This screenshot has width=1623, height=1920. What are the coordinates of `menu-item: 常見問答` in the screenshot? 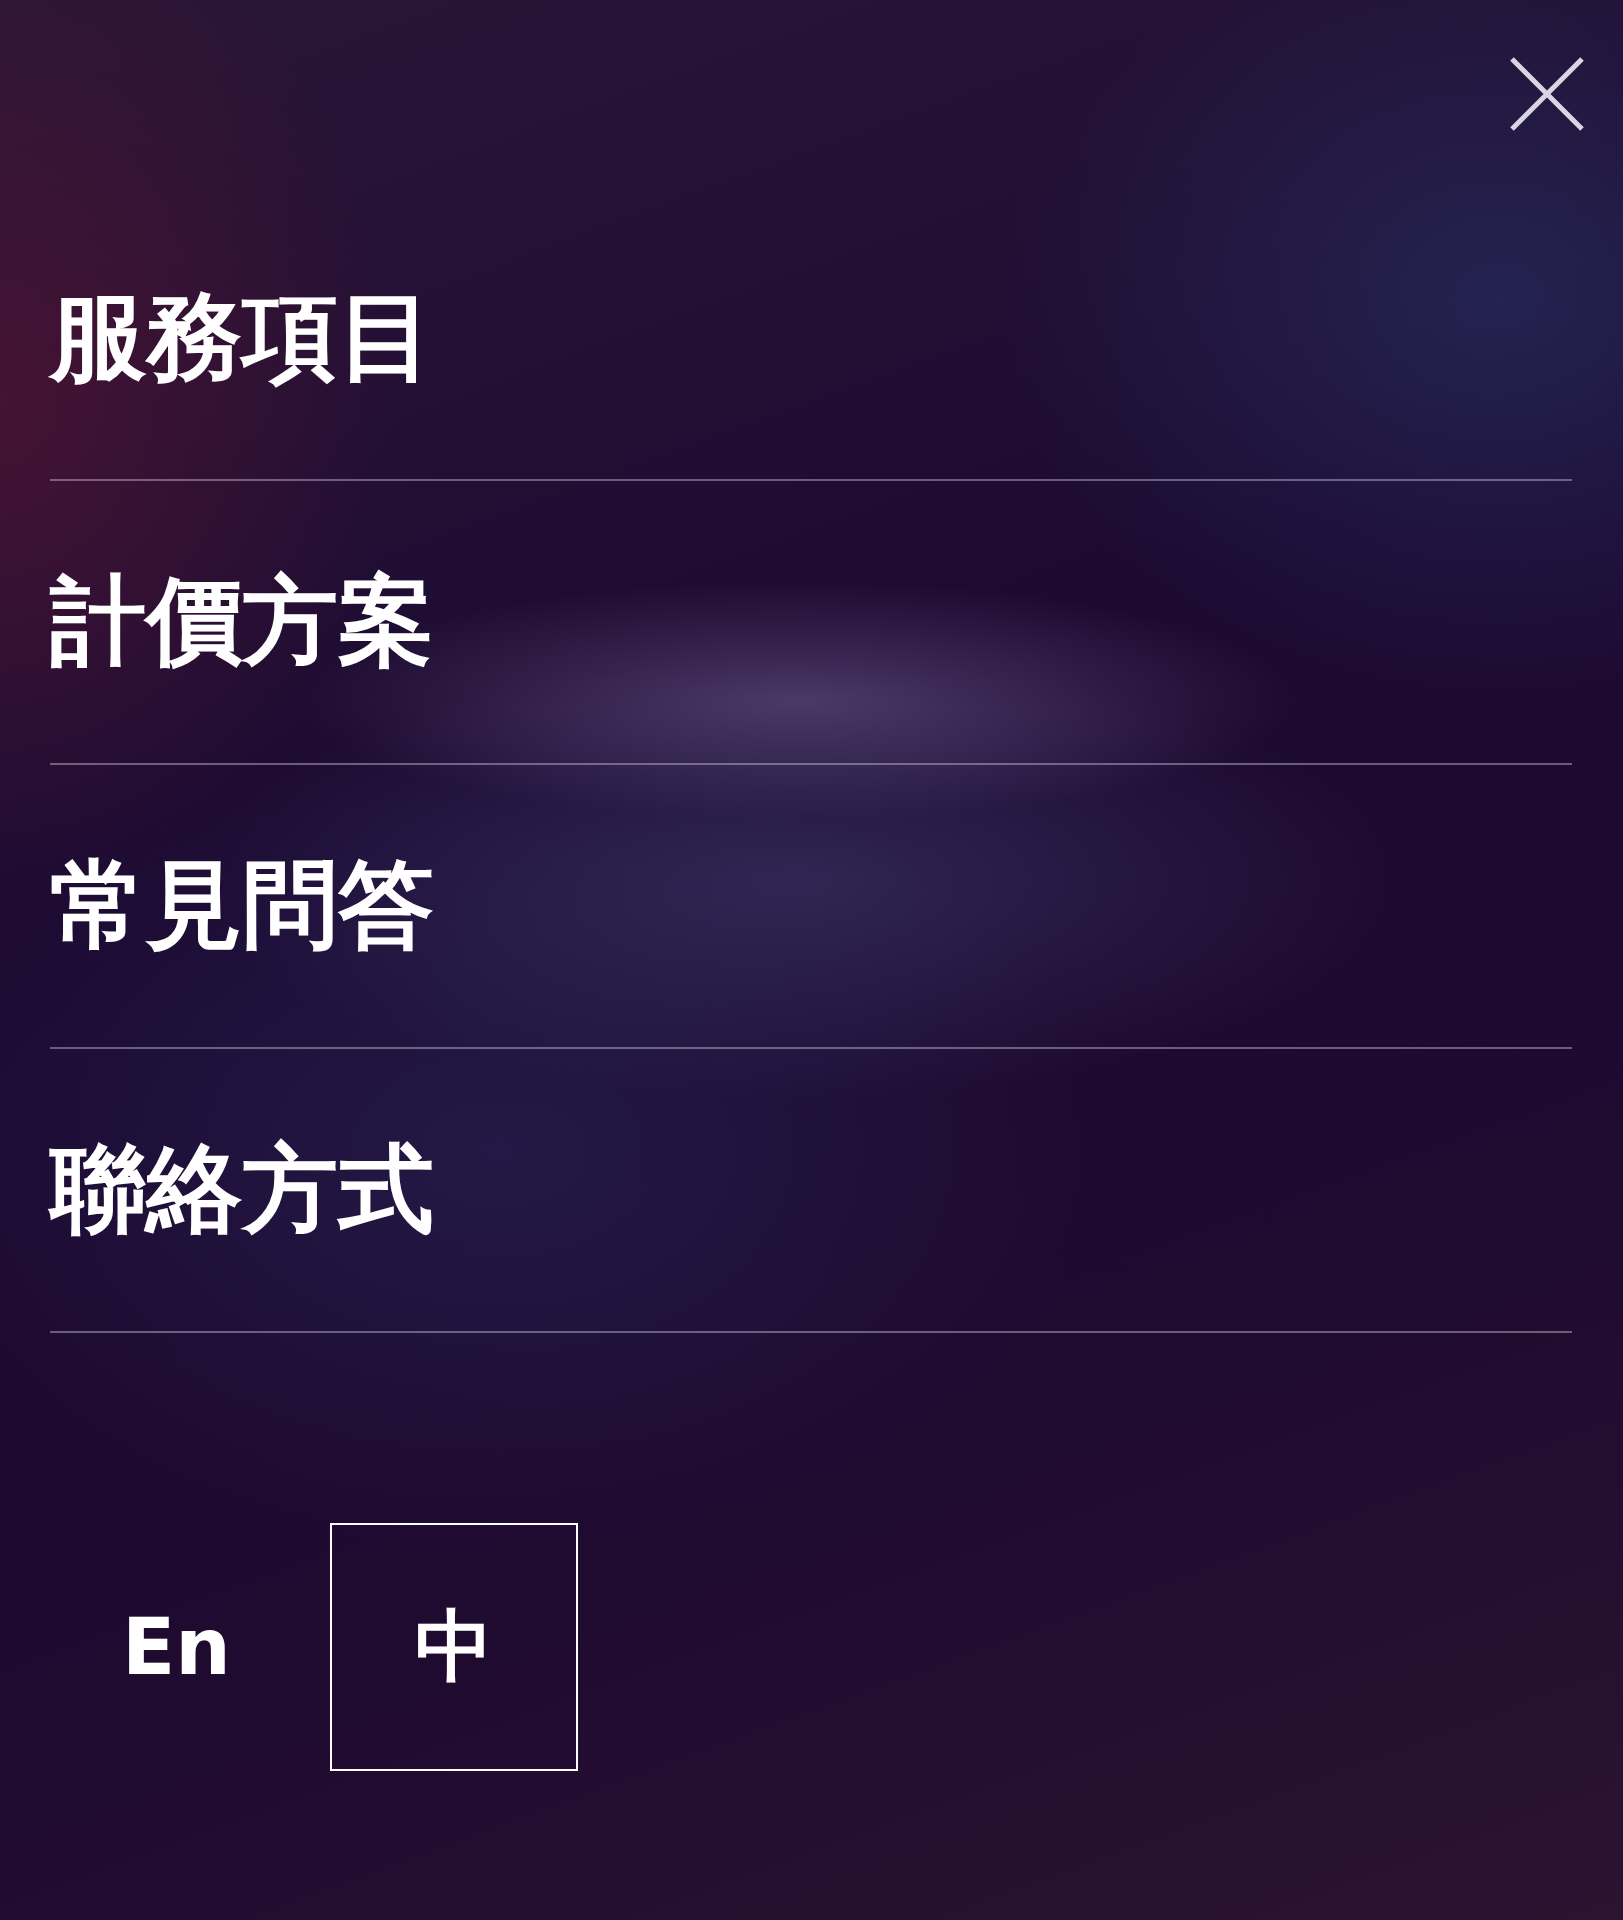 It's located at (242, 906).